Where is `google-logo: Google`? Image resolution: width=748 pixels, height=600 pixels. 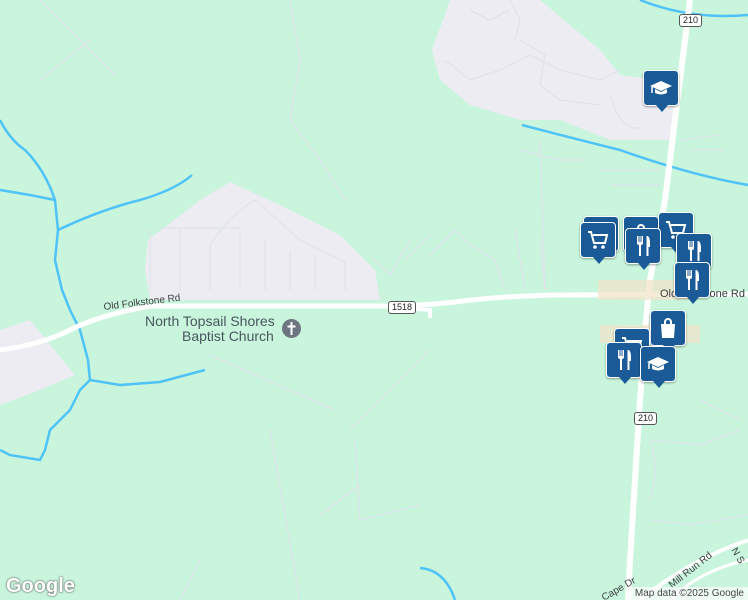
google-logo: Google is located at coordinates (40, 586).